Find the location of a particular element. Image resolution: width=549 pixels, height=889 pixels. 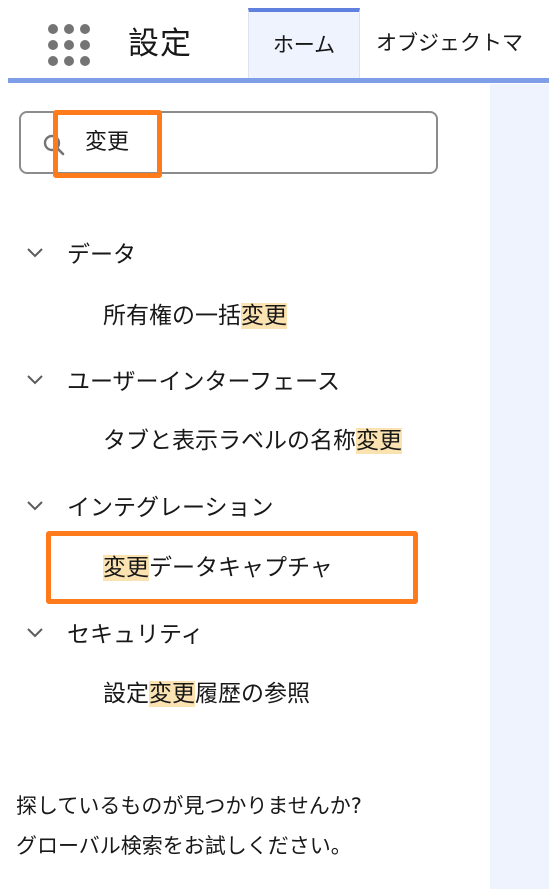

item-text: 履歴の参照 is located at coordinates (252, 694).